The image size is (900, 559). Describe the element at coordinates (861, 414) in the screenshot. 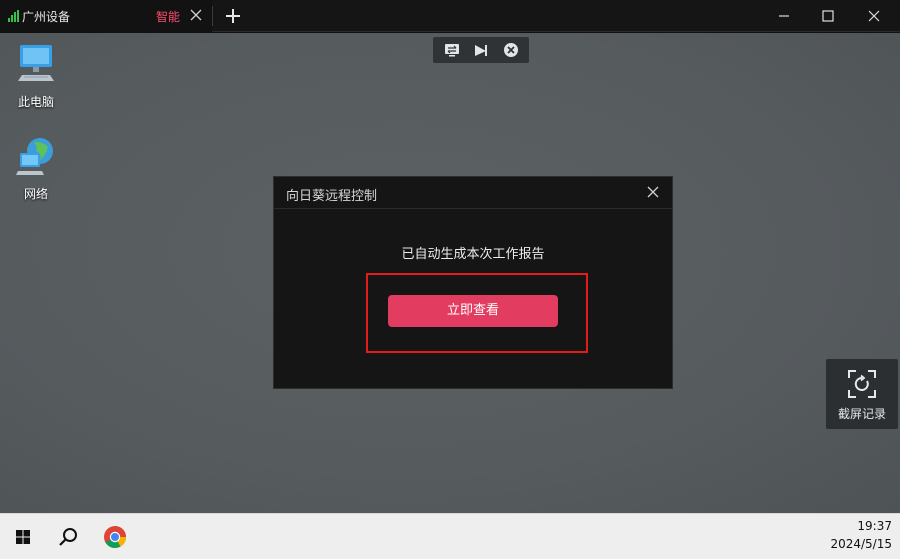

I see `capture-label: 截屏记录` at that location.